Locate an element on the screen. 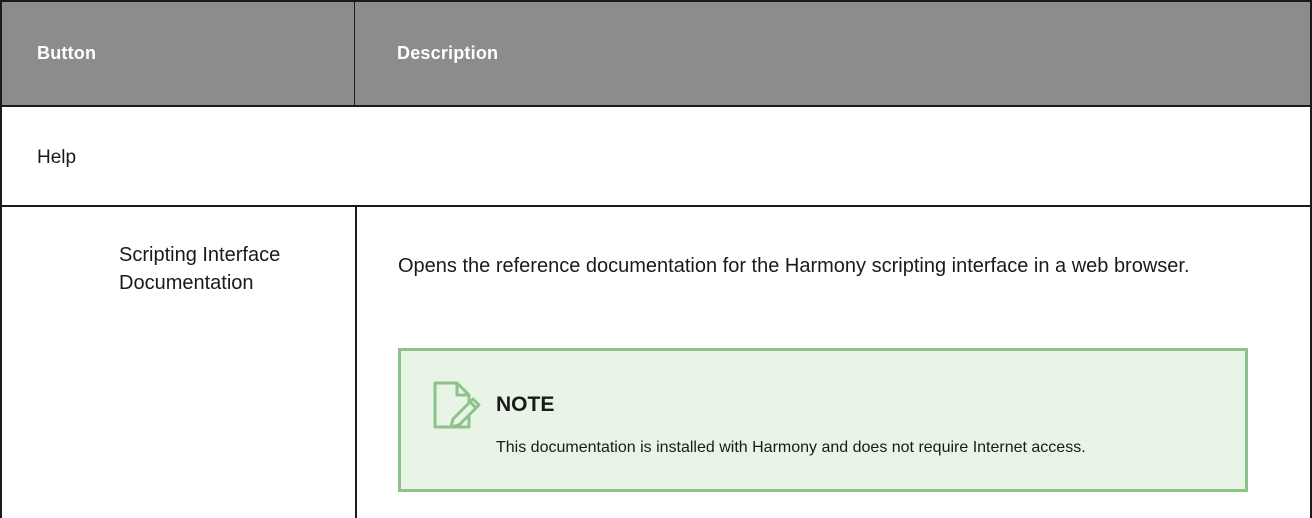 The width and height of the screenshot is (1312, 518). column-divider is located at coordinates (356, 362).